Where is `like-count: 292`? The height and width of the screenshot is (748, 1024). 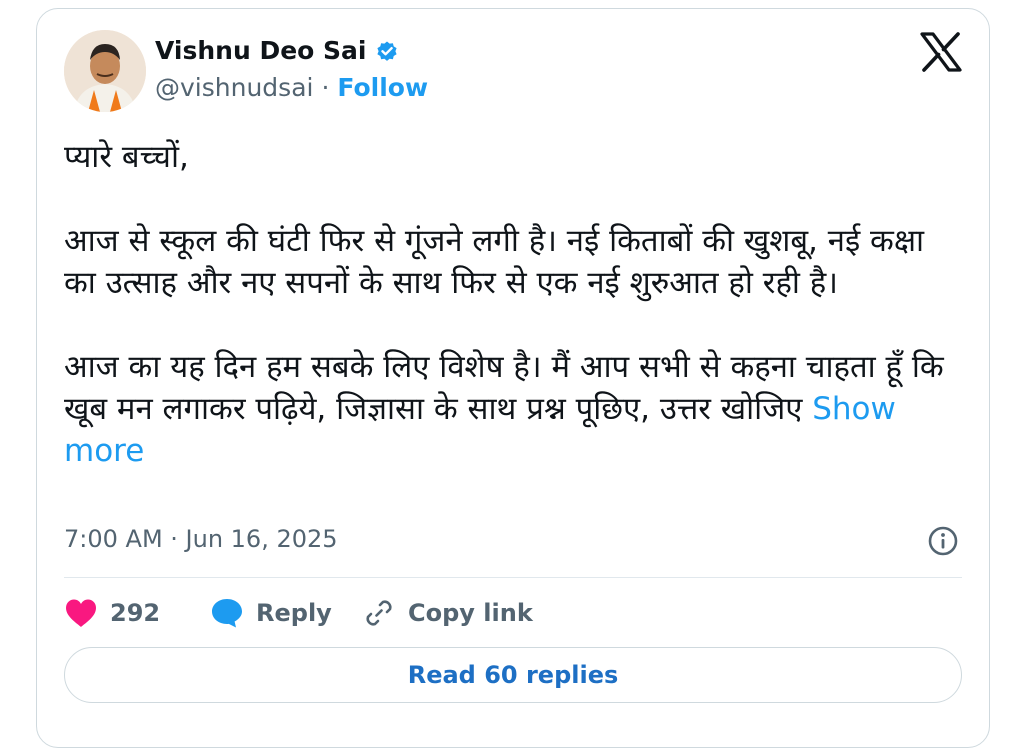
like-count: 292 is located at coordinates (135, 613).